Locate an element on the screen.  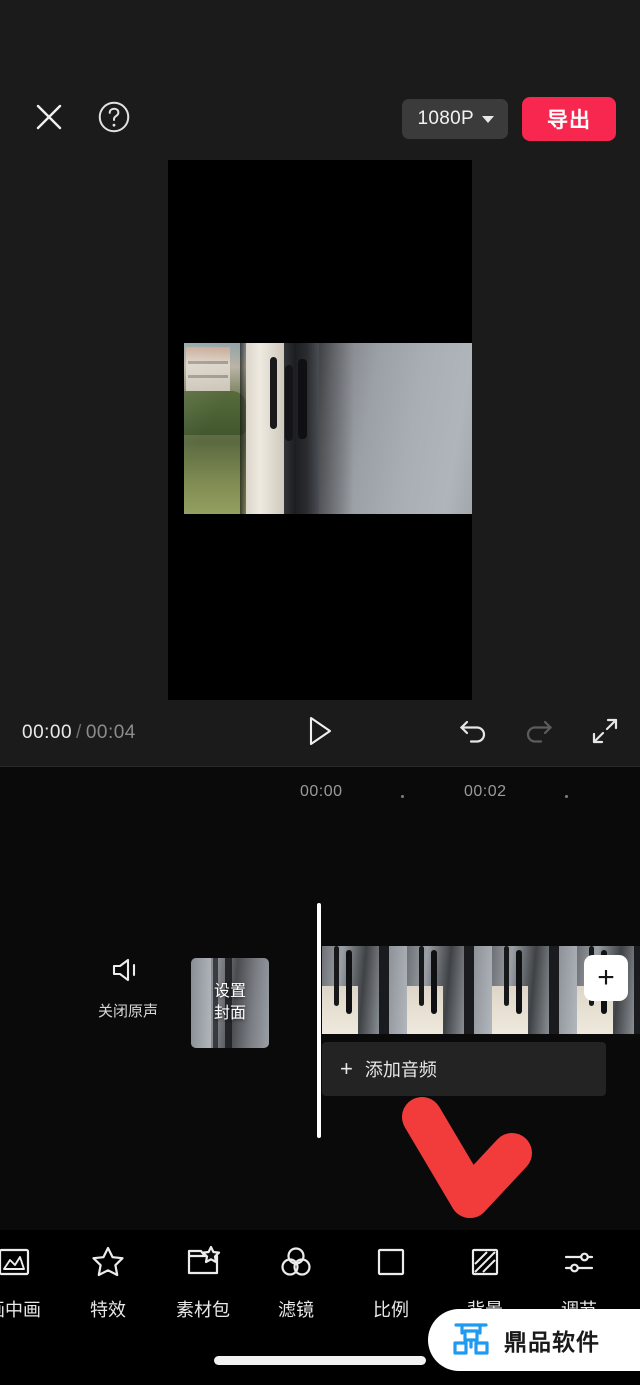
add-audio-label: 添加音频 is located at coordinates (400, 1070).